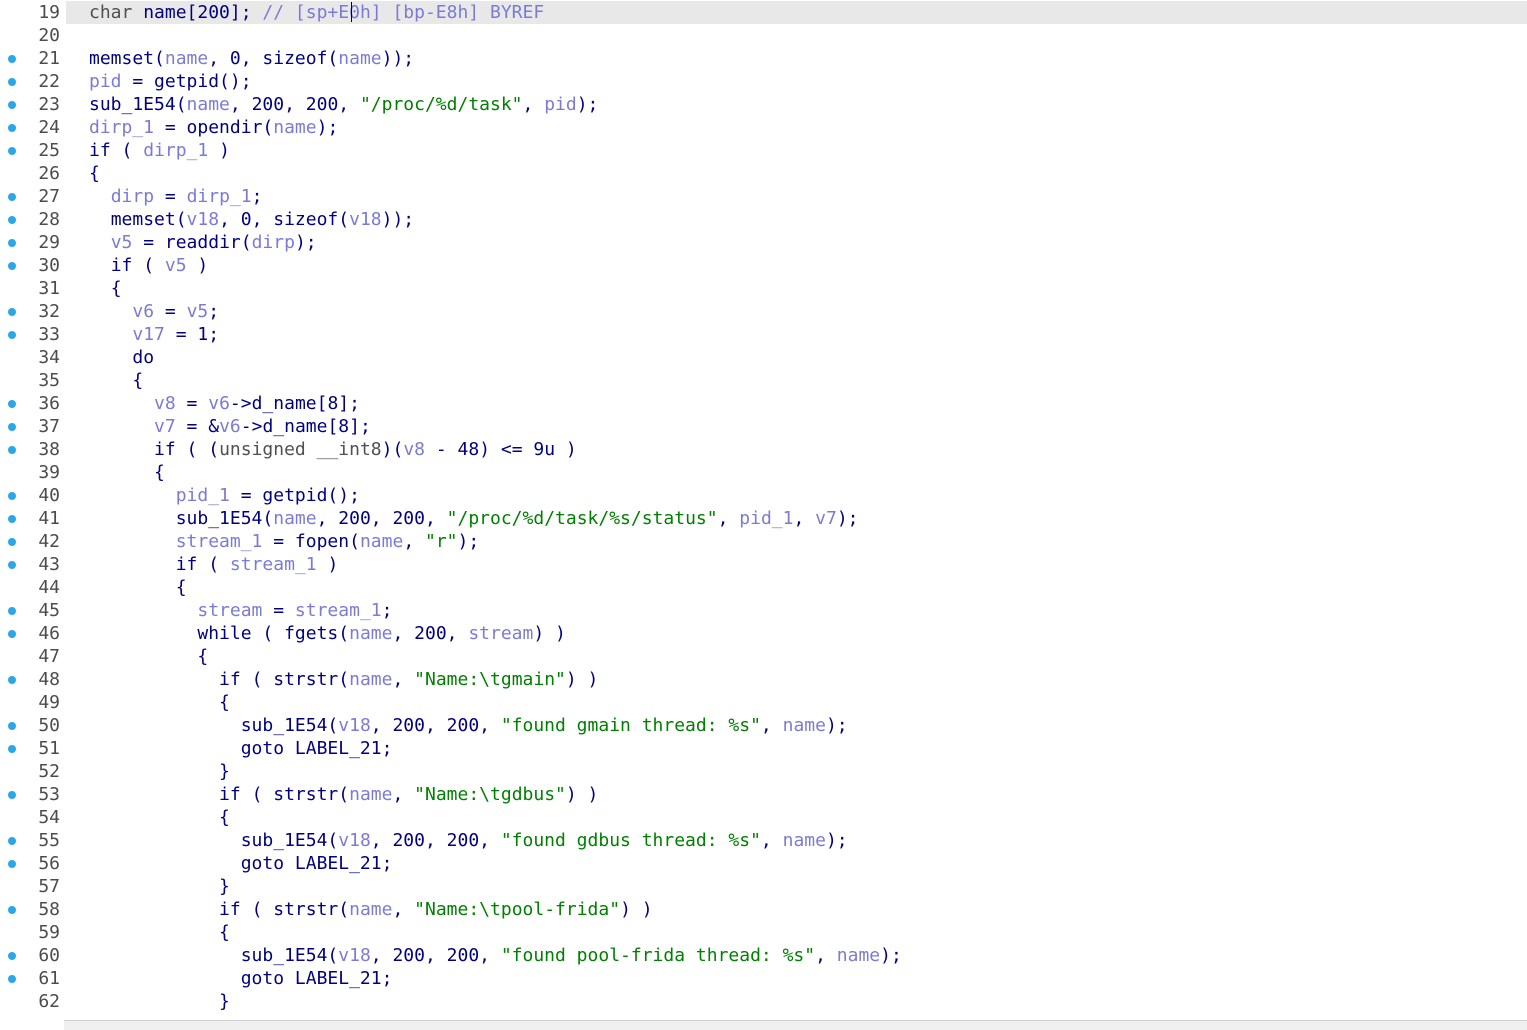  What do you see at coordinates (33, 909) in the screenshot?
I see `line-gutter: 58` at bounding box center [33, 909].